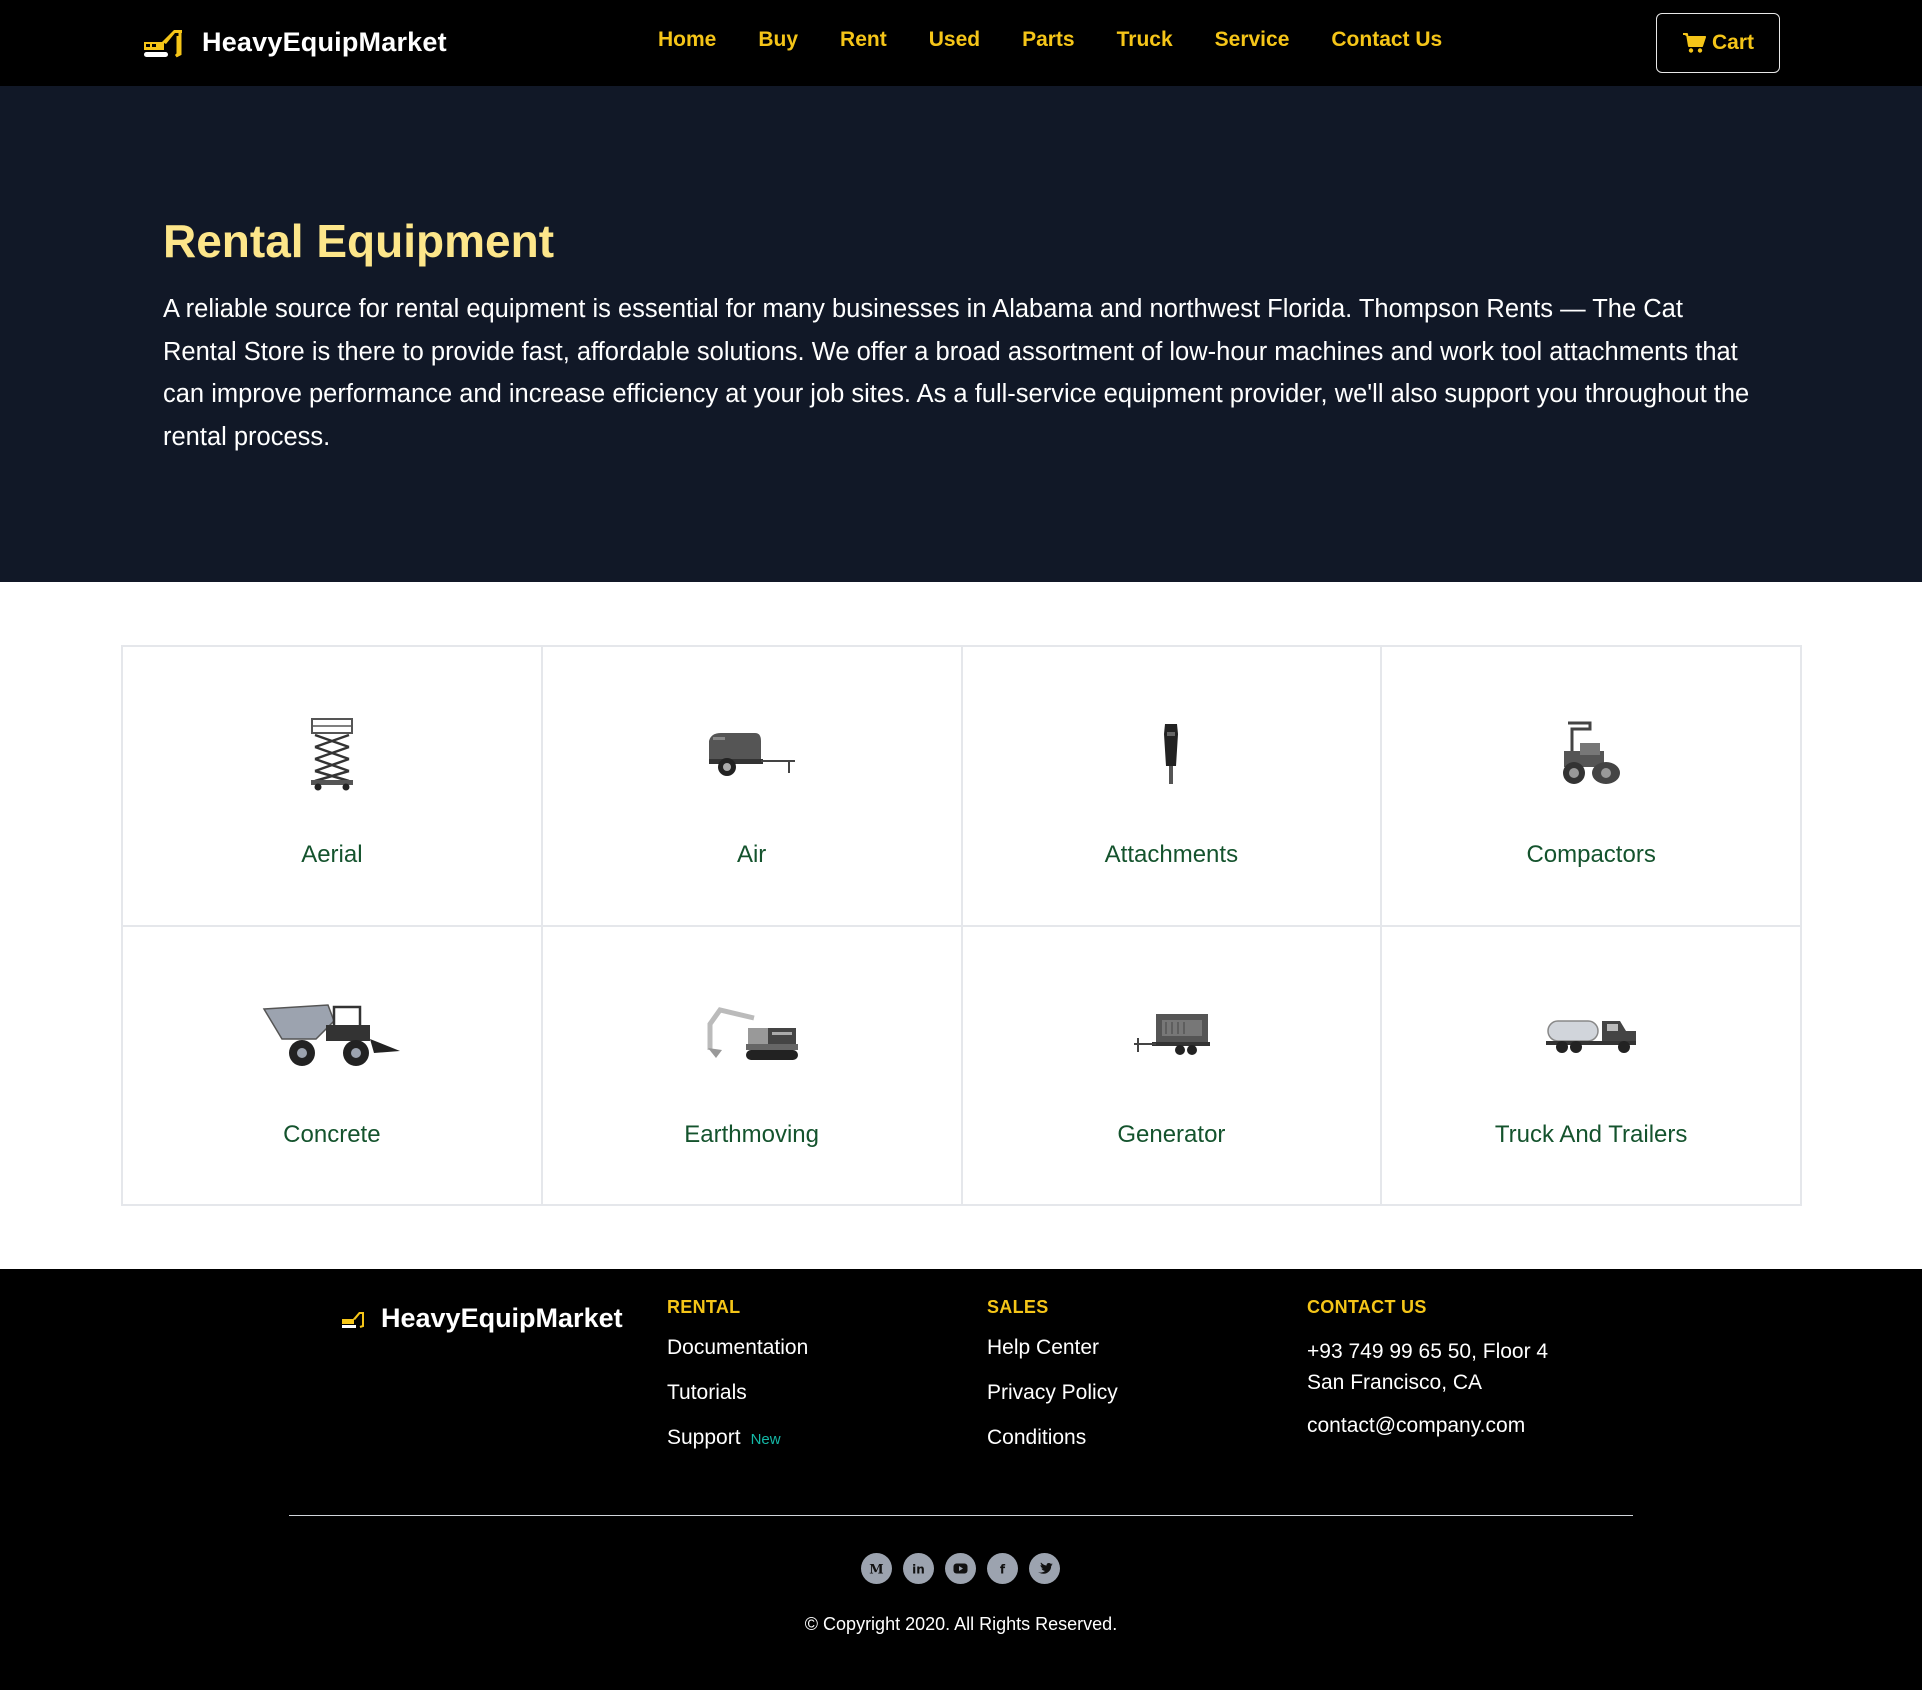 The width and height of the screenshot is (1922, 1690). I want to click on footer-link-conditions: Conditions, so click(1052, 1438).